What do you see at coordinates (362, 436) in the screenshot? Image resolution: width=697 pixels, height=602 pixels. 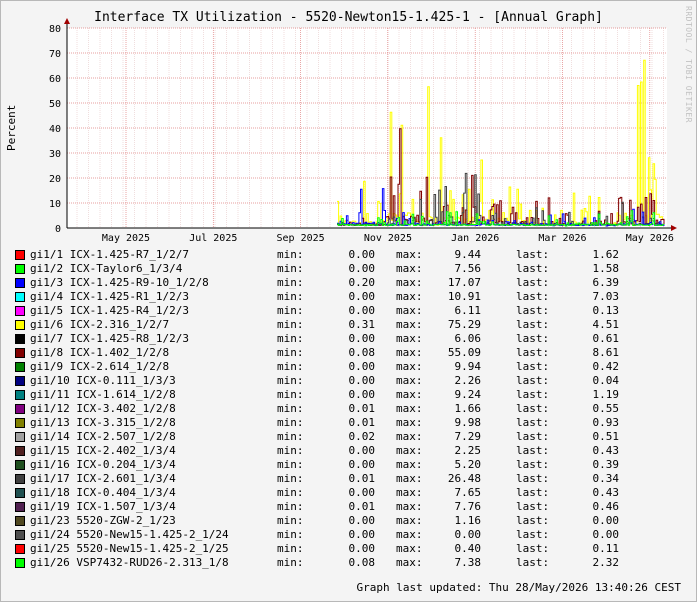 I see `min-value: 0.02` at bounding box center [362, 436].